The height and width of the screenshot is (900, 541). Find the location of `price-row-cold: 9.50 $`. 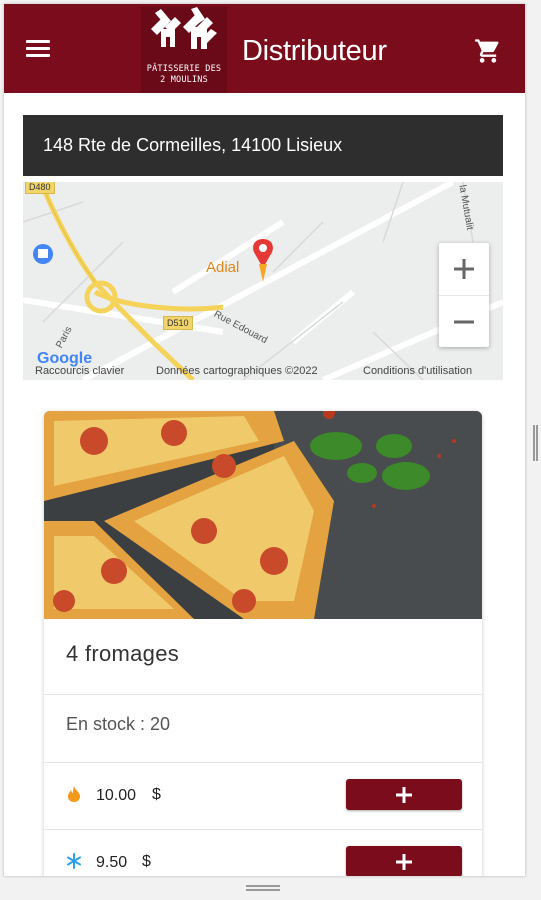

price-row-cold: 9.50 $ is located at coordinates (263, 853).